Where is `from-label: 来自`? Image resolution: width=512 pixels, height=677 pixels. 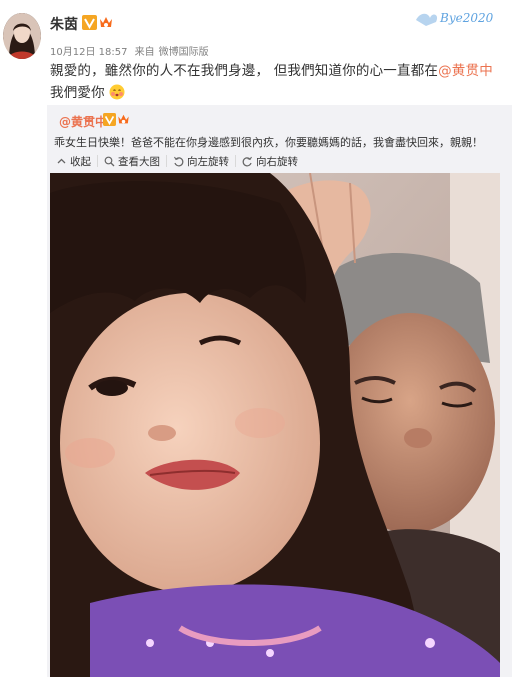
from-label: 来自 is located at coordinates (144, 52).